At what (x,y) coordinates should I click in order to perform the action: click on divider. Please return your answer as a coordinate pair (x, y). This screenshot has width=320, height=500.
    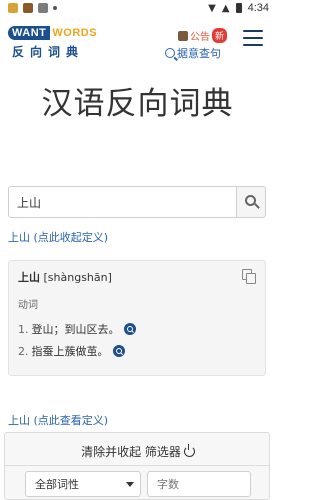
    Looking at the image, I should click on (137, 465).